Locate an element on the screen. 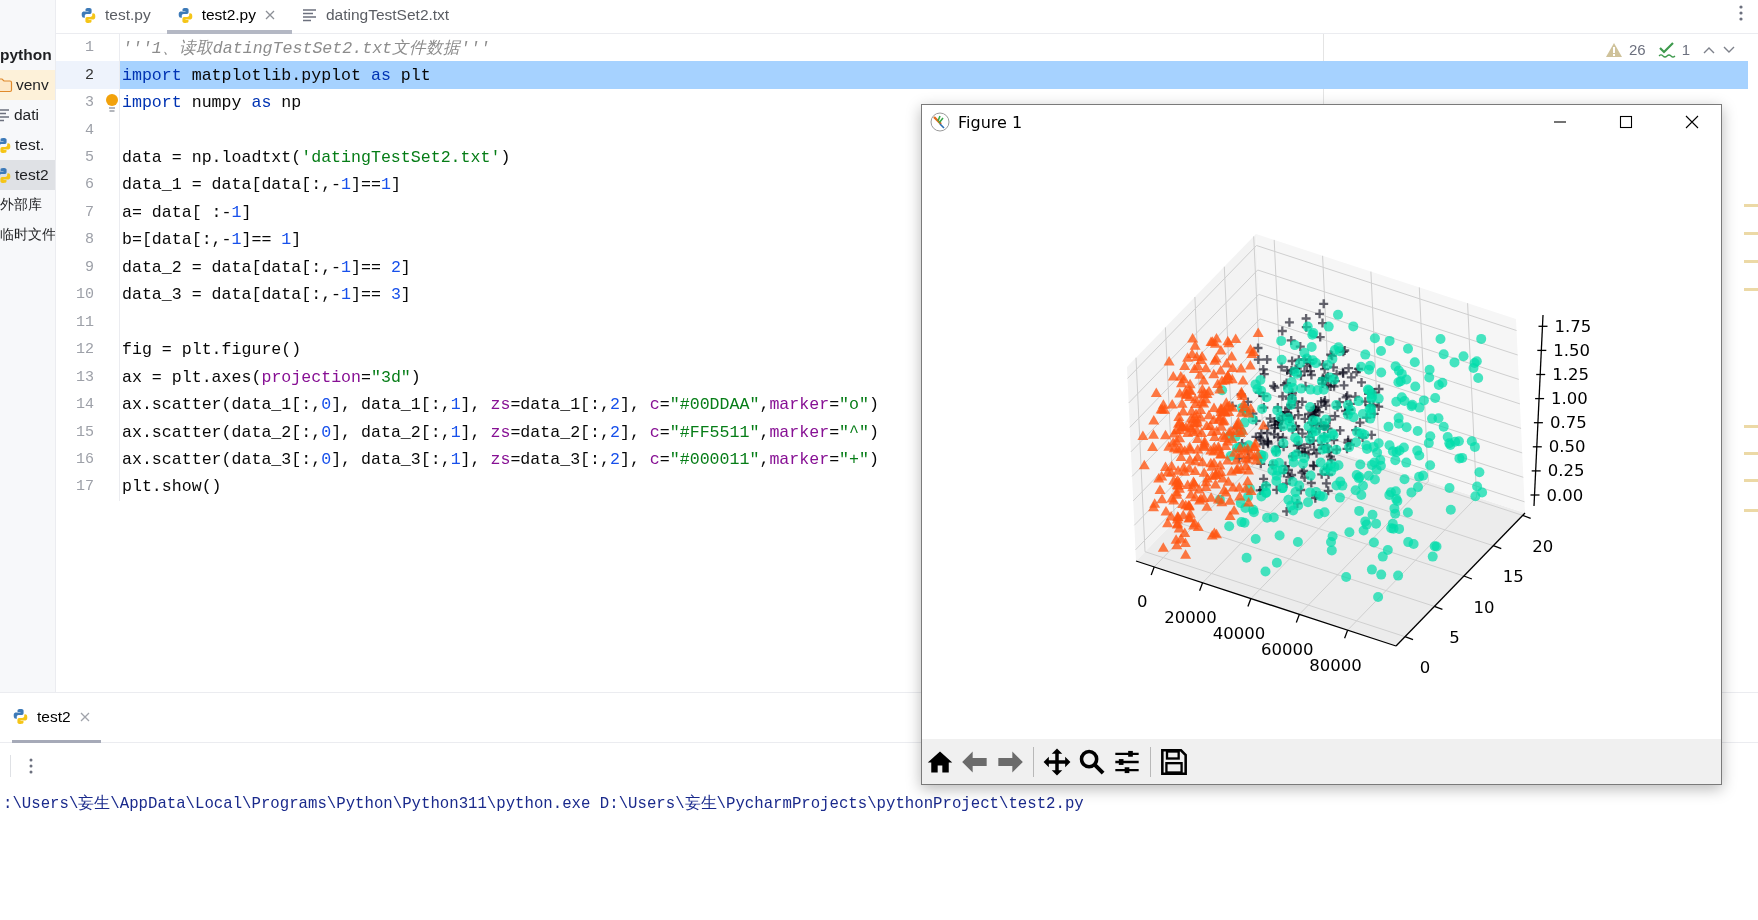 This screenshot has width=1758, height=920. text-file-icon is located at coordinates (309, 15).